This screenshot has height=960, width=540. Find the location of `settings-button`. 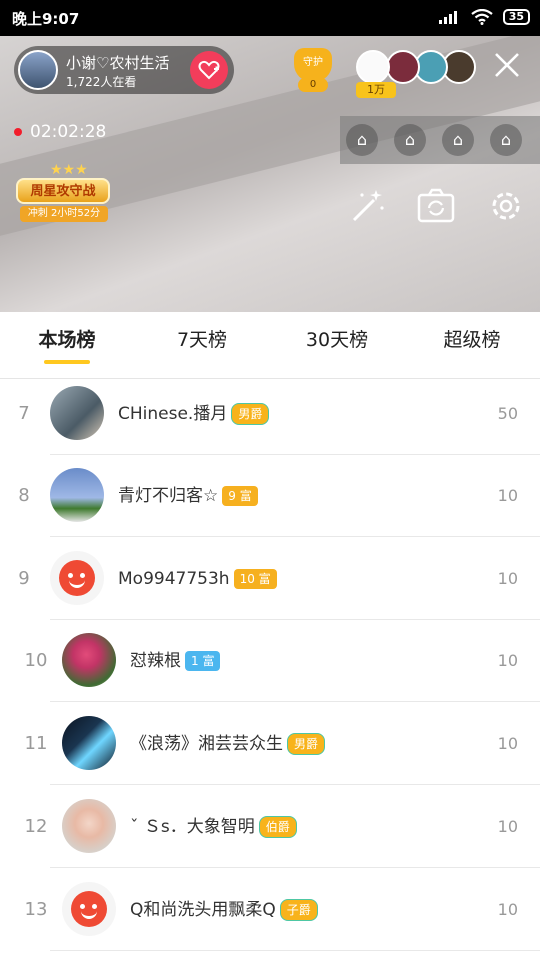

settings-button is located at coordinates (506, 206).